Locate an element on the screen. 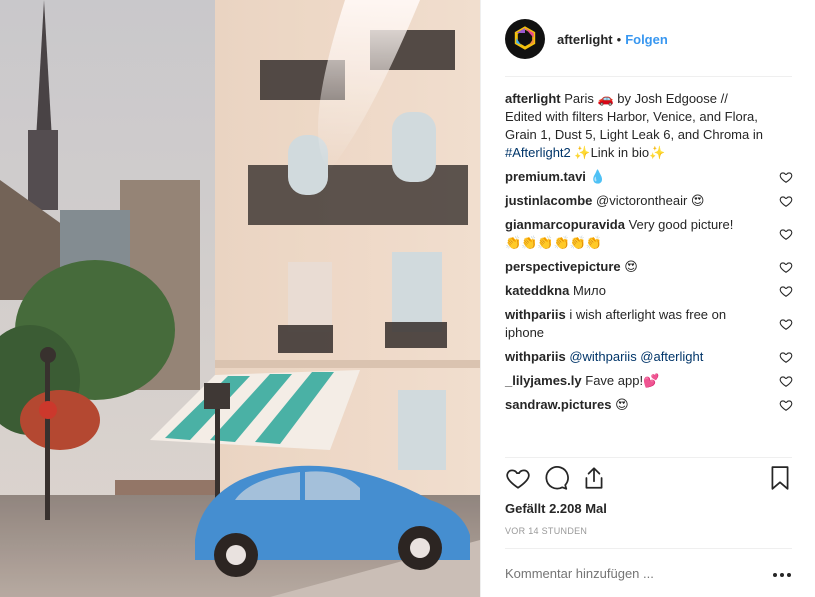 The width and height of the screenshot is (815, 597). comment-input is located at coordinates (630, 573).